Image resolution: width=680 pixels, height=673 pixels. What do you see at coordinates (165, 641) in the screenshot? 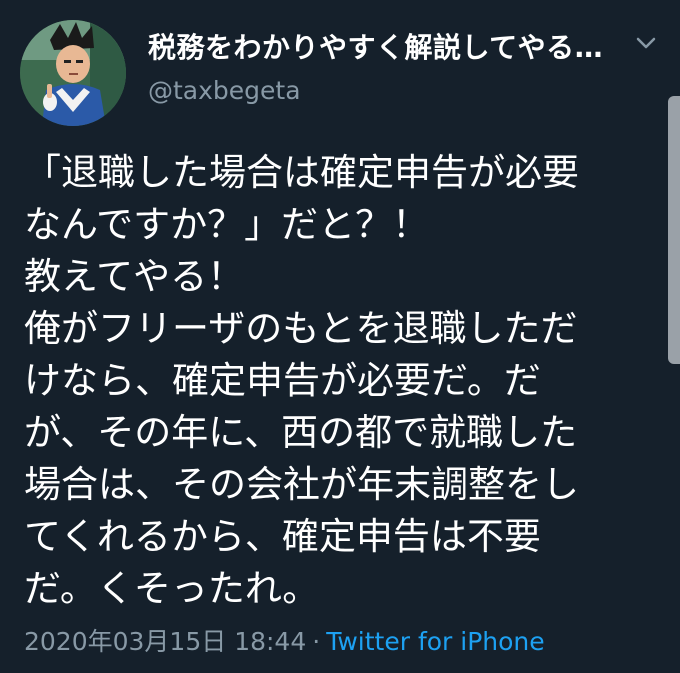
I see `tweet-timestamp: 2020年03月15日 18:44` at bounding box center [165, 641].